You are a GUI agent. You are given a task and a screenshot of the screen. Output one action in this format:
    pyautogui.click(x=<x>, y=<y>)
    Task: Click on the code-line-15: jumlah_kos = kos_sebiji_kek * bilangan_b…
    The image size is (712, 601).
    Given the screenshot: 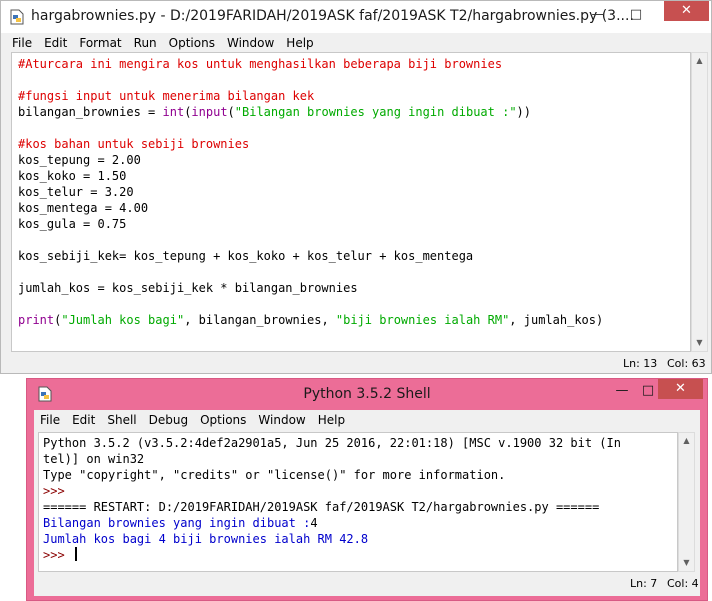 What is the action you would take?
    pyautogui.click(x=188, y=288)
    